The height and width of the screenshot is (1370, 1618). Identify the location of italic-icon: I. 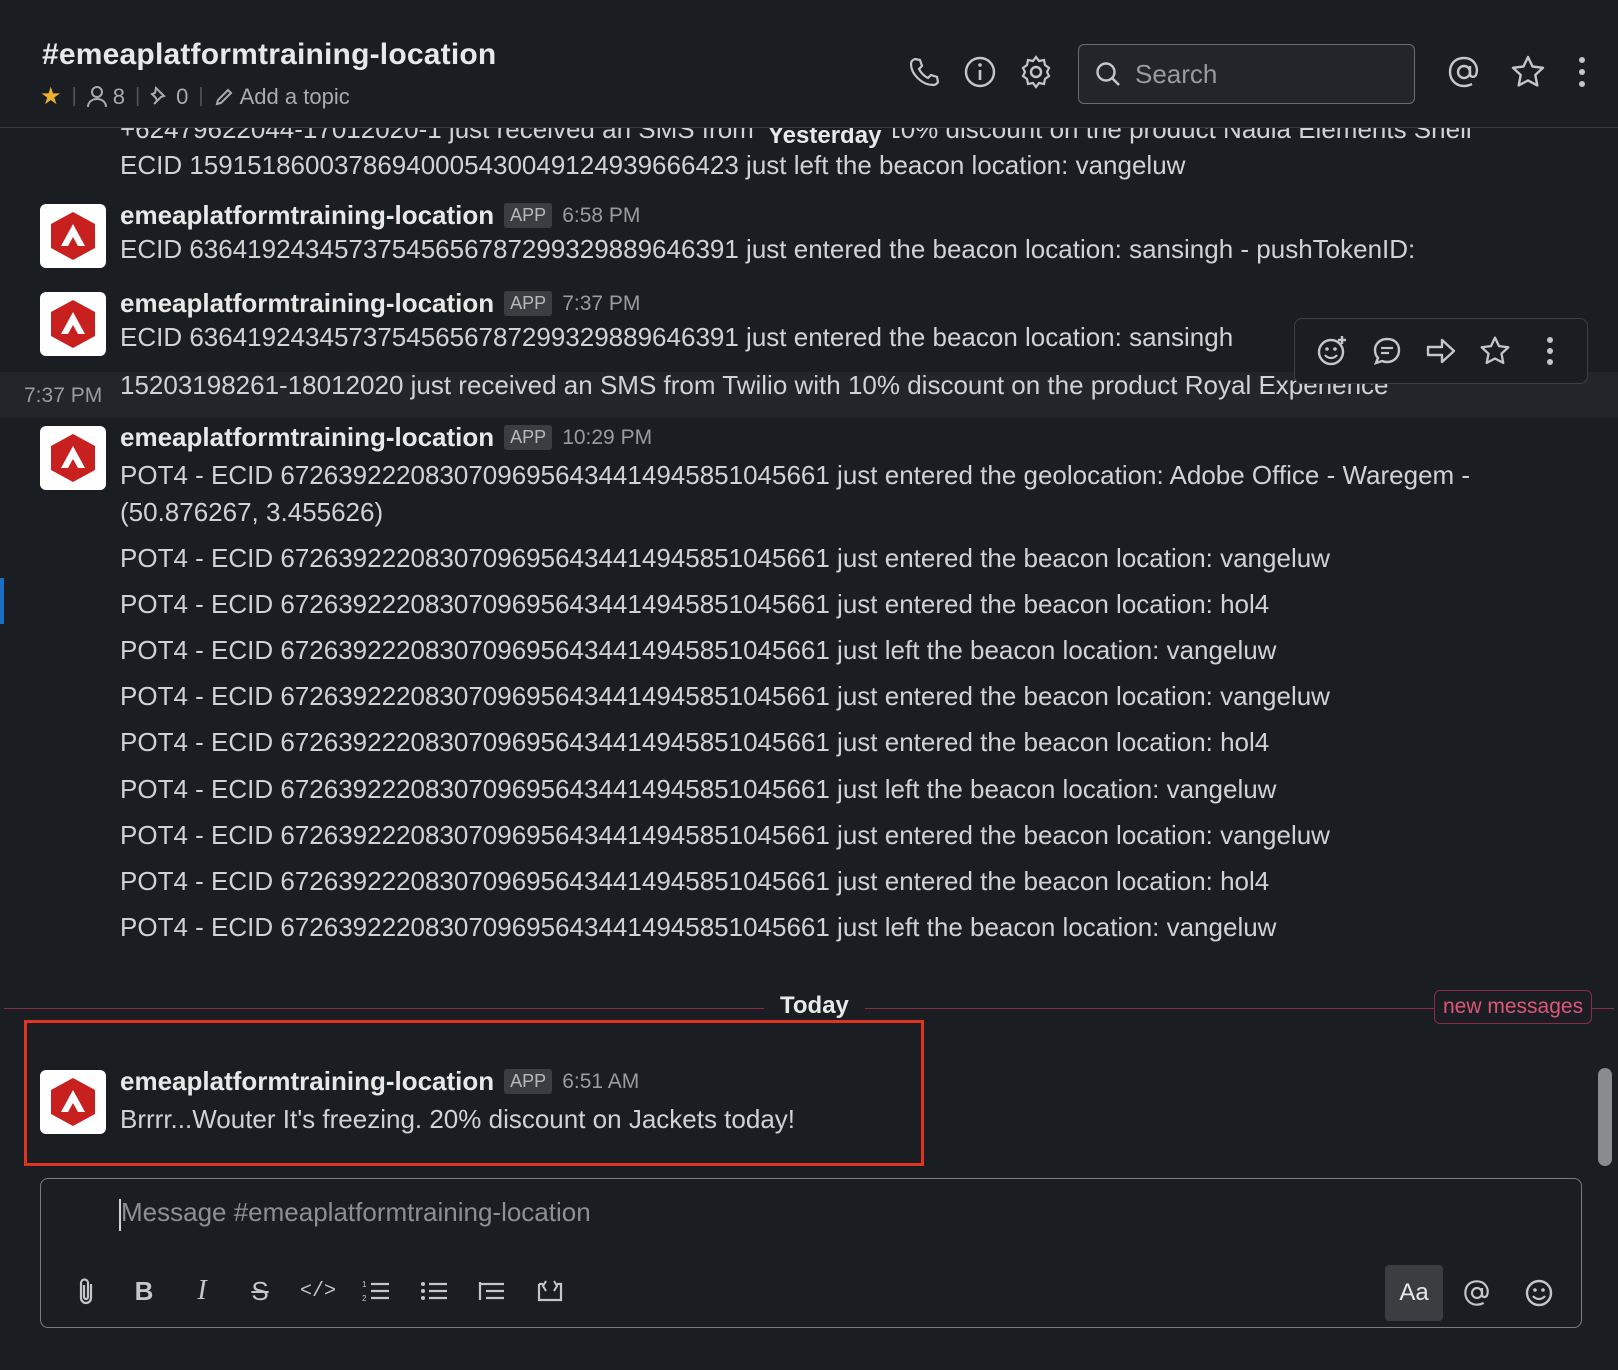
(202, 1291).